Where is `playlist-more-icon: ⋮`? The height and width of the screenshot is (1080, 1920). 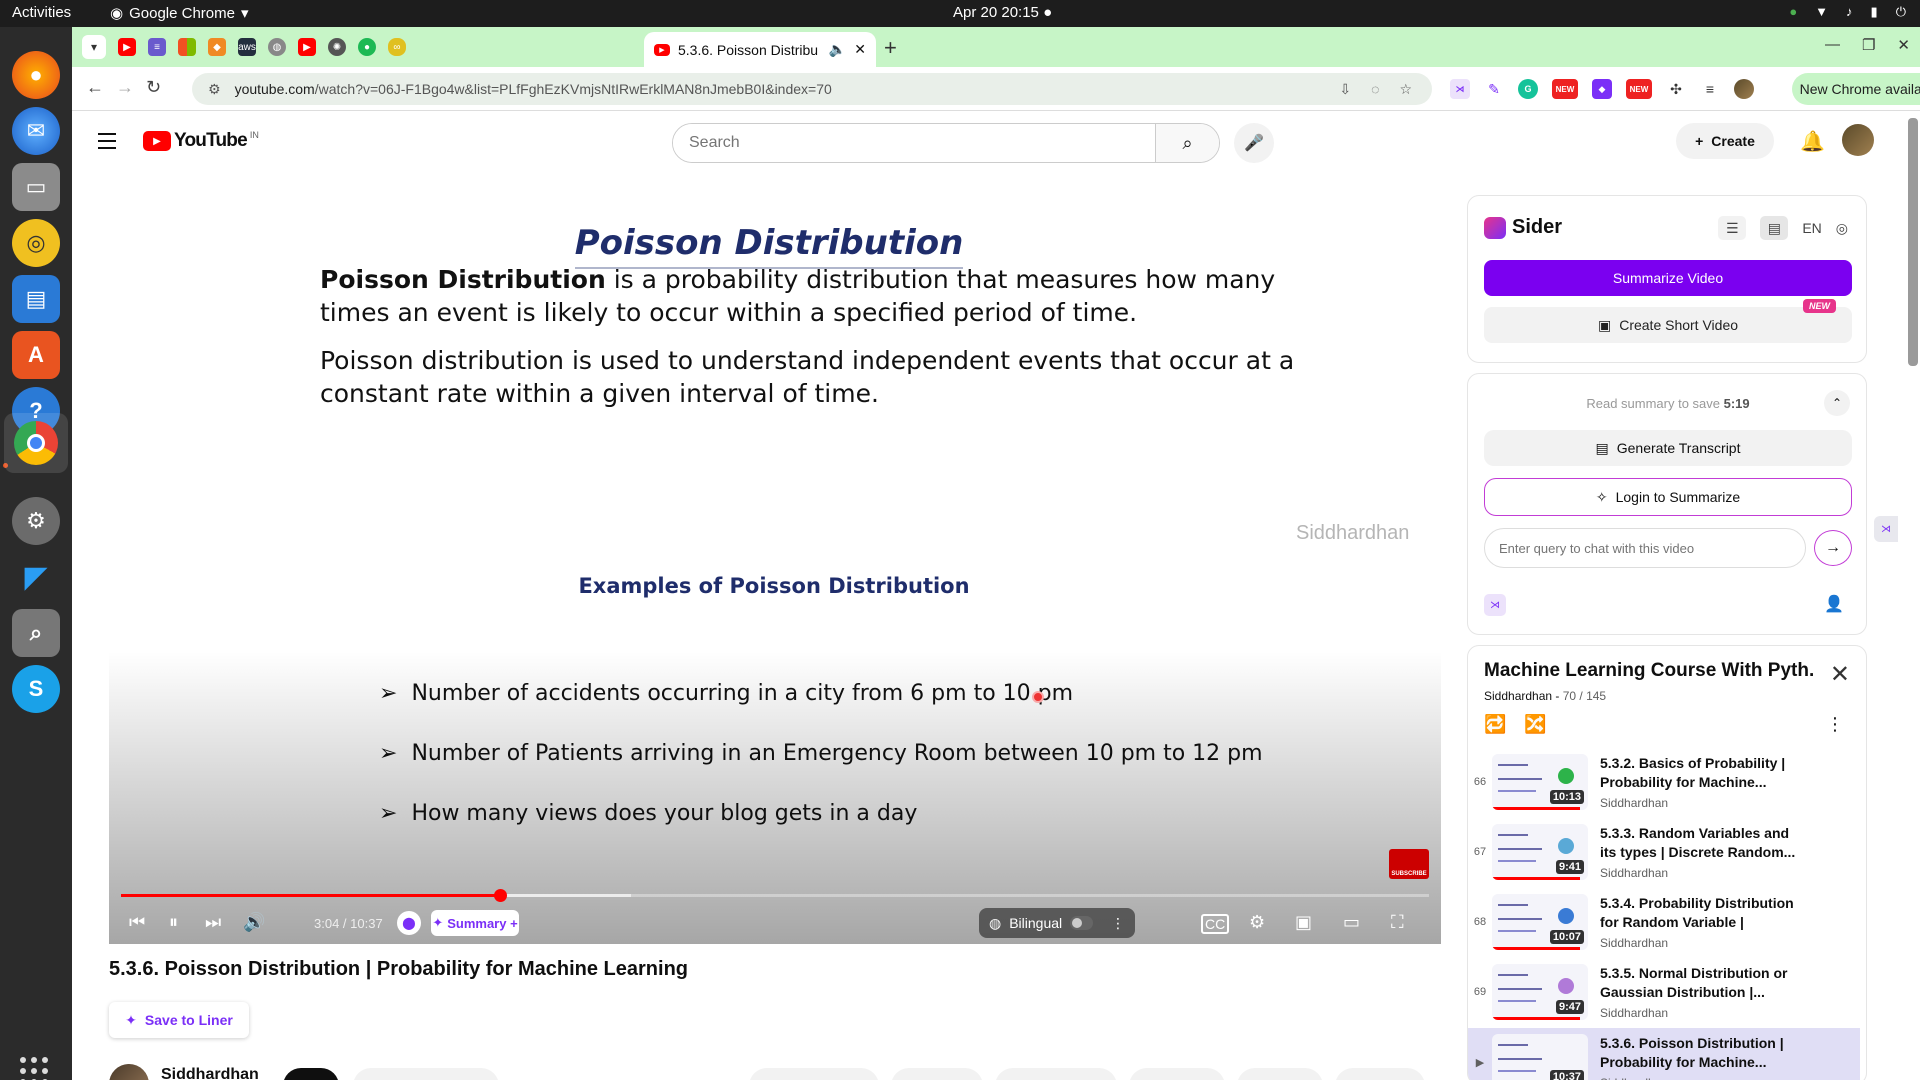
playlist-more-icon: ⋮ is located at coordinates (1835, 724).